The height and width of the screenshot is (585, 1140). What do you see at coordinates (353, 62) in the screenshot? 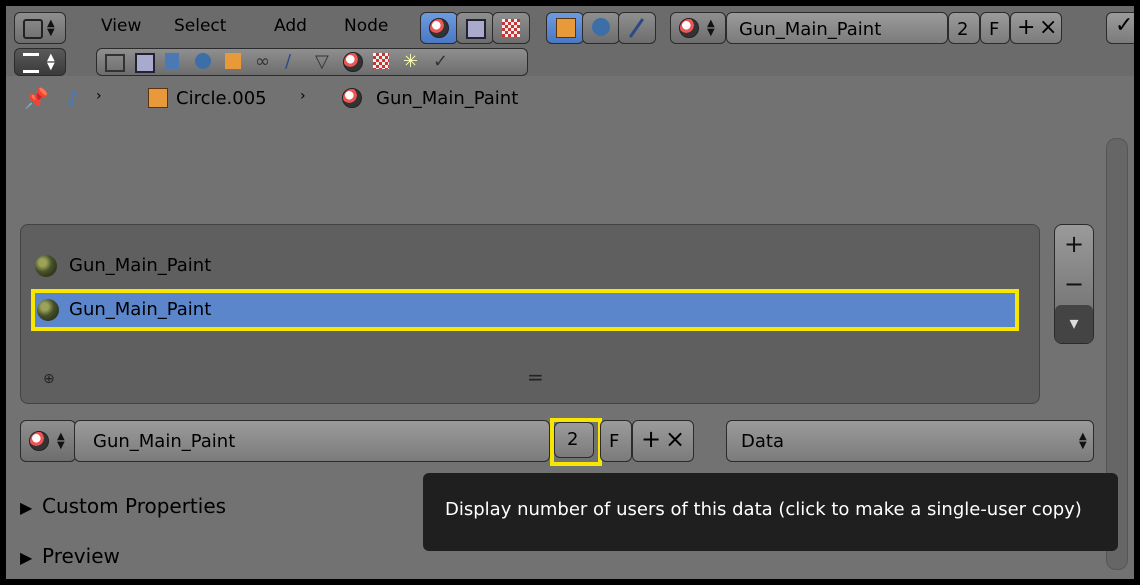
I see `material-tab-icon` at bounding box center [353, 62].